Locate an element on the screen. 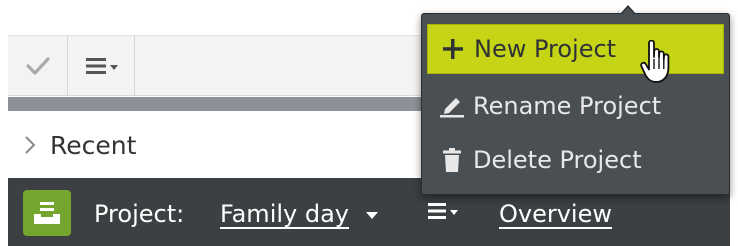 The width and height of the screenshot is (738, 246). menu-item-new-project: New Project is located at coordinates (575, 49).